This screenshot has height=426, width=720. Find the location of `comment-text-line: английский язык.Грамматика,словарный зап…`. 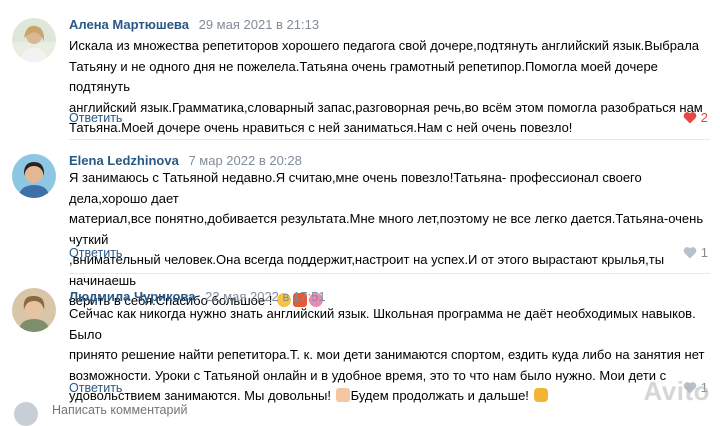

comment-text-line: английский язык.Грамматика,словарный зап… is located at coordinates (386, 107).